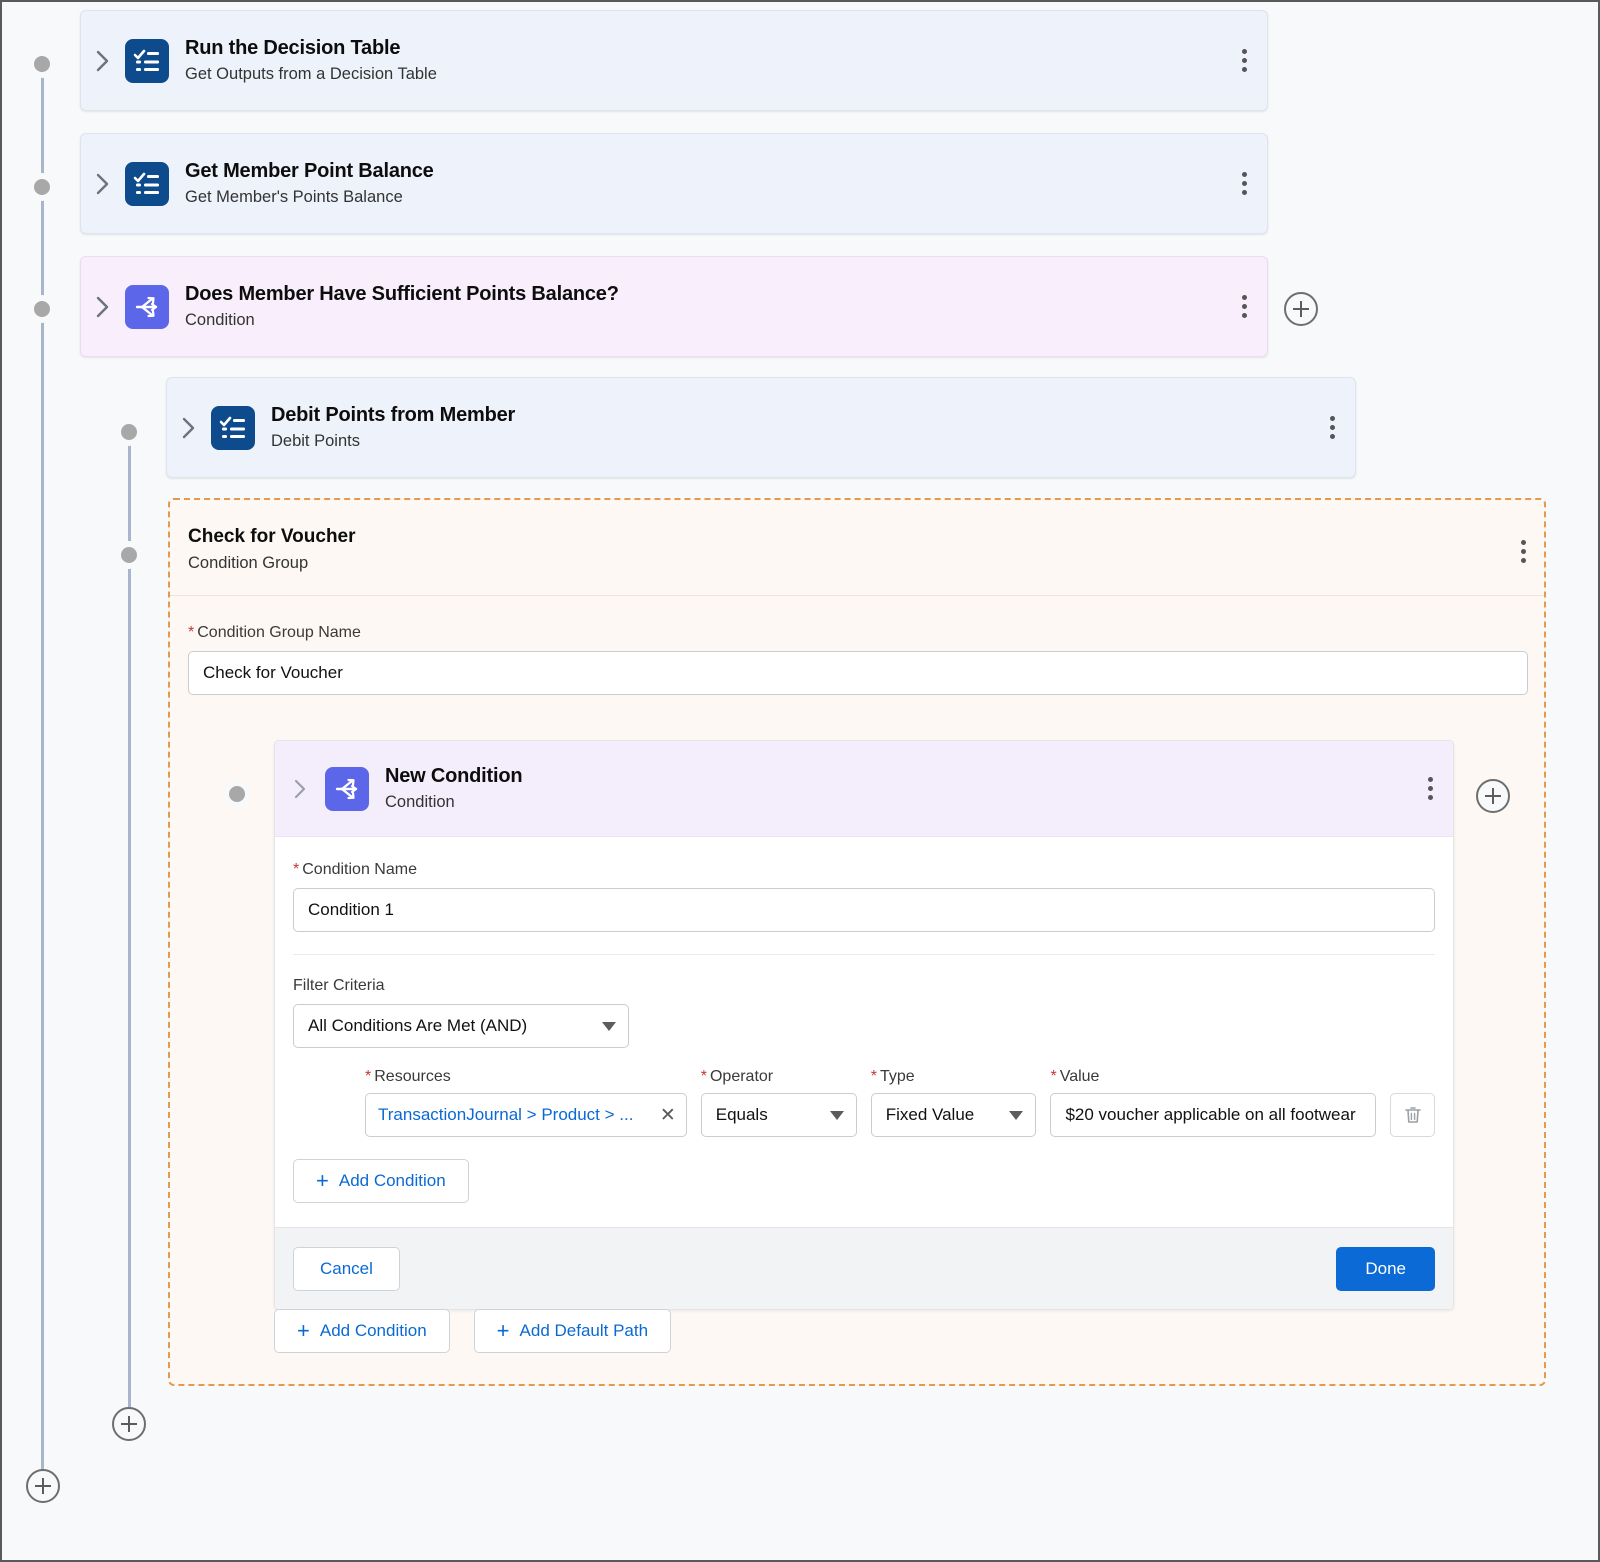  What do you see at coordinates (220, 320) in the screenshot?
I see `step-subtitle: Condition` at bounding box center [220, 320].